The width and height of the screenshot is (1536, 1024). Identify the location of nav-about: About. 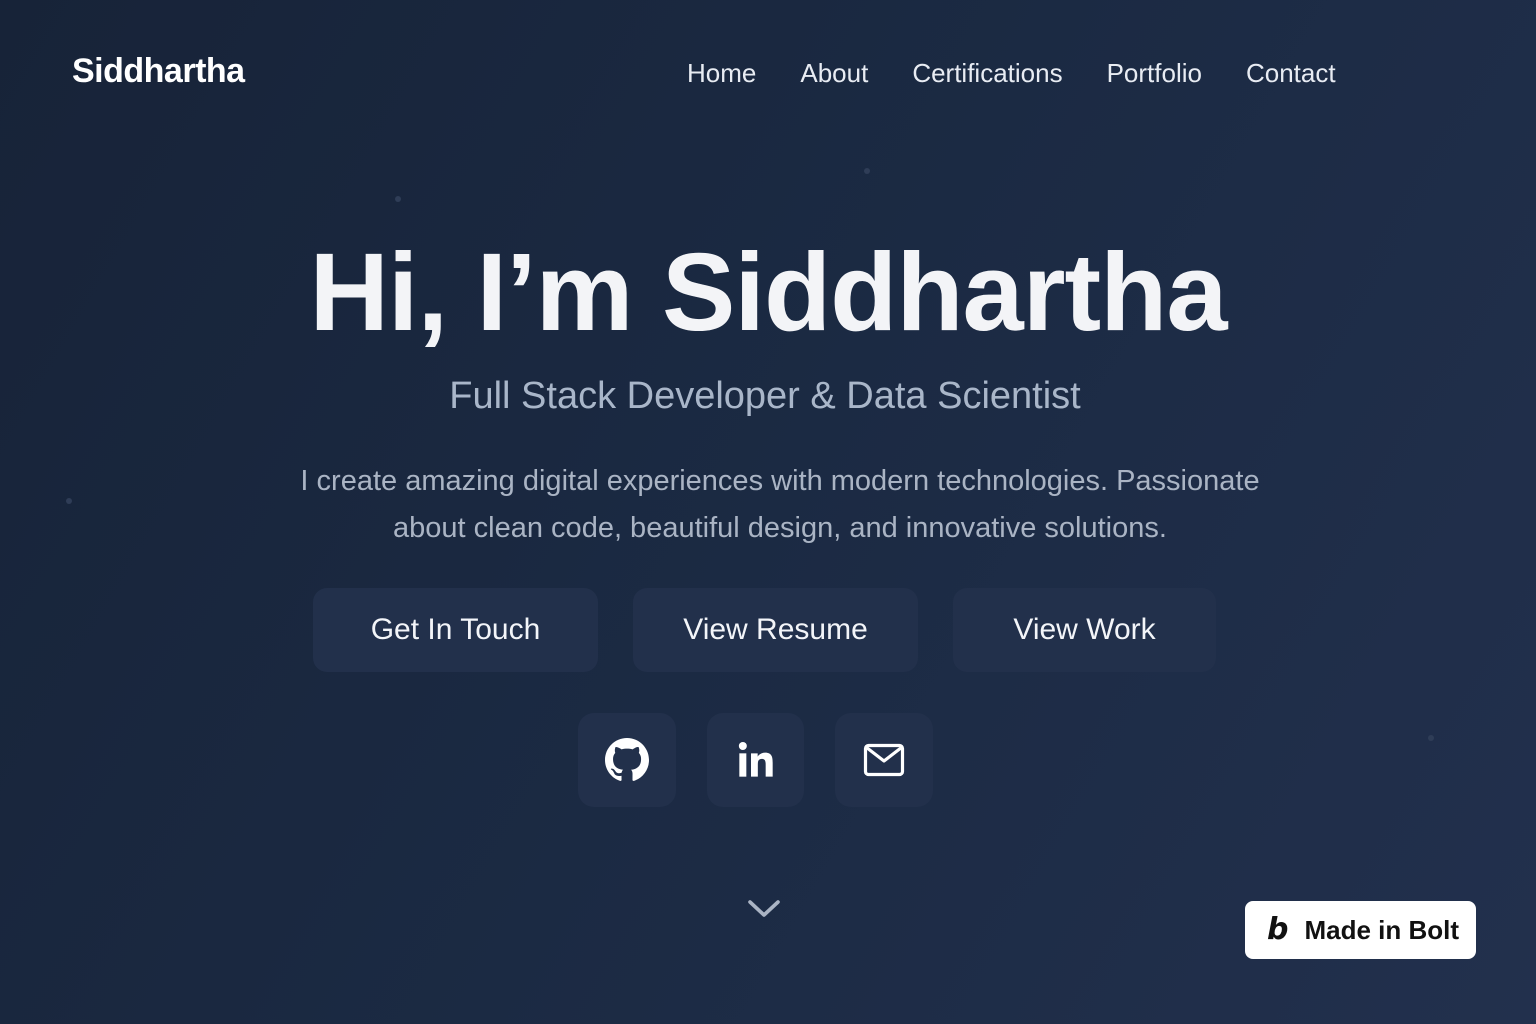
(834, 73).